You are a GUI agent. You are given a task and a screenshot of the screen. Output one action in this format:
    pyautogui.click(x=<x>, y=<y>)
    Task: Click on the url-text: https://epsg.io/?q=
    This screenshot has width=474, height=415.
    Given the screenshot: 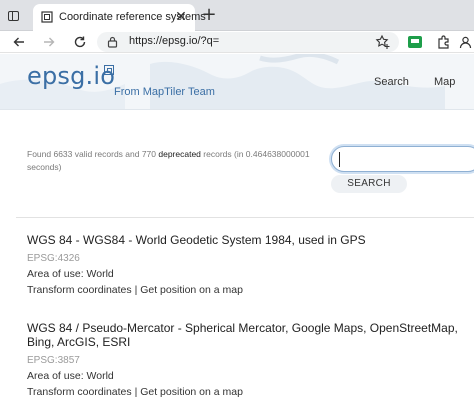 What is the action you would take?
    pyautogui.click(x=174, y=41)
    